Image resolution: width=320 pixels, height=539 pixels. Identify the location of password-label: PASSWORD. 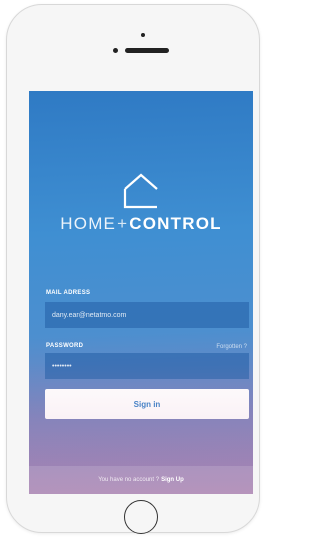
(65, 346).